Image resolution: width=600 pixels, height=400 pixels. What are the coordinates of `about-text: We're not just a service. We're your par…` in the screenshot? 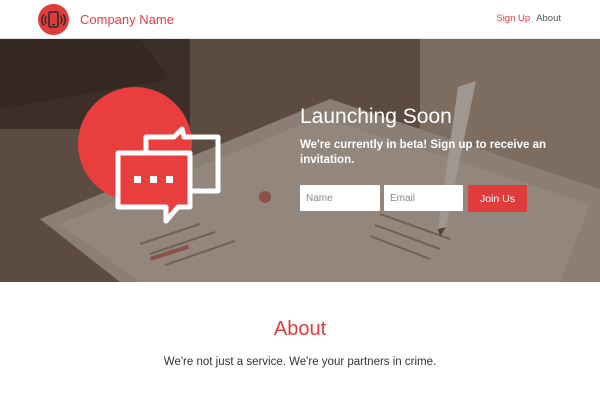 It's located at (300, 362).